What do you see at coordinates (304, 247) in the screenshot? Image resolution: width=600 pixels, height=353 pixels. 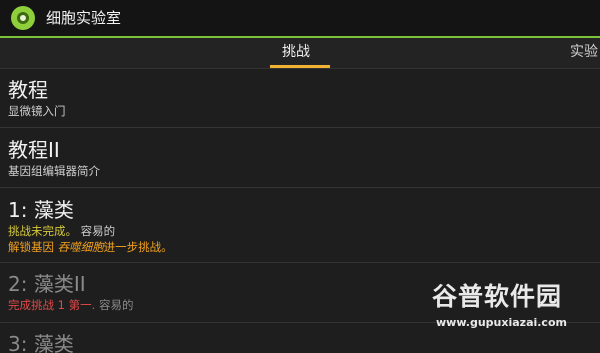 I see `unlock-line: 解锁基因 吞噬细胞进一步挑战。` at bounding box center [304, 247].